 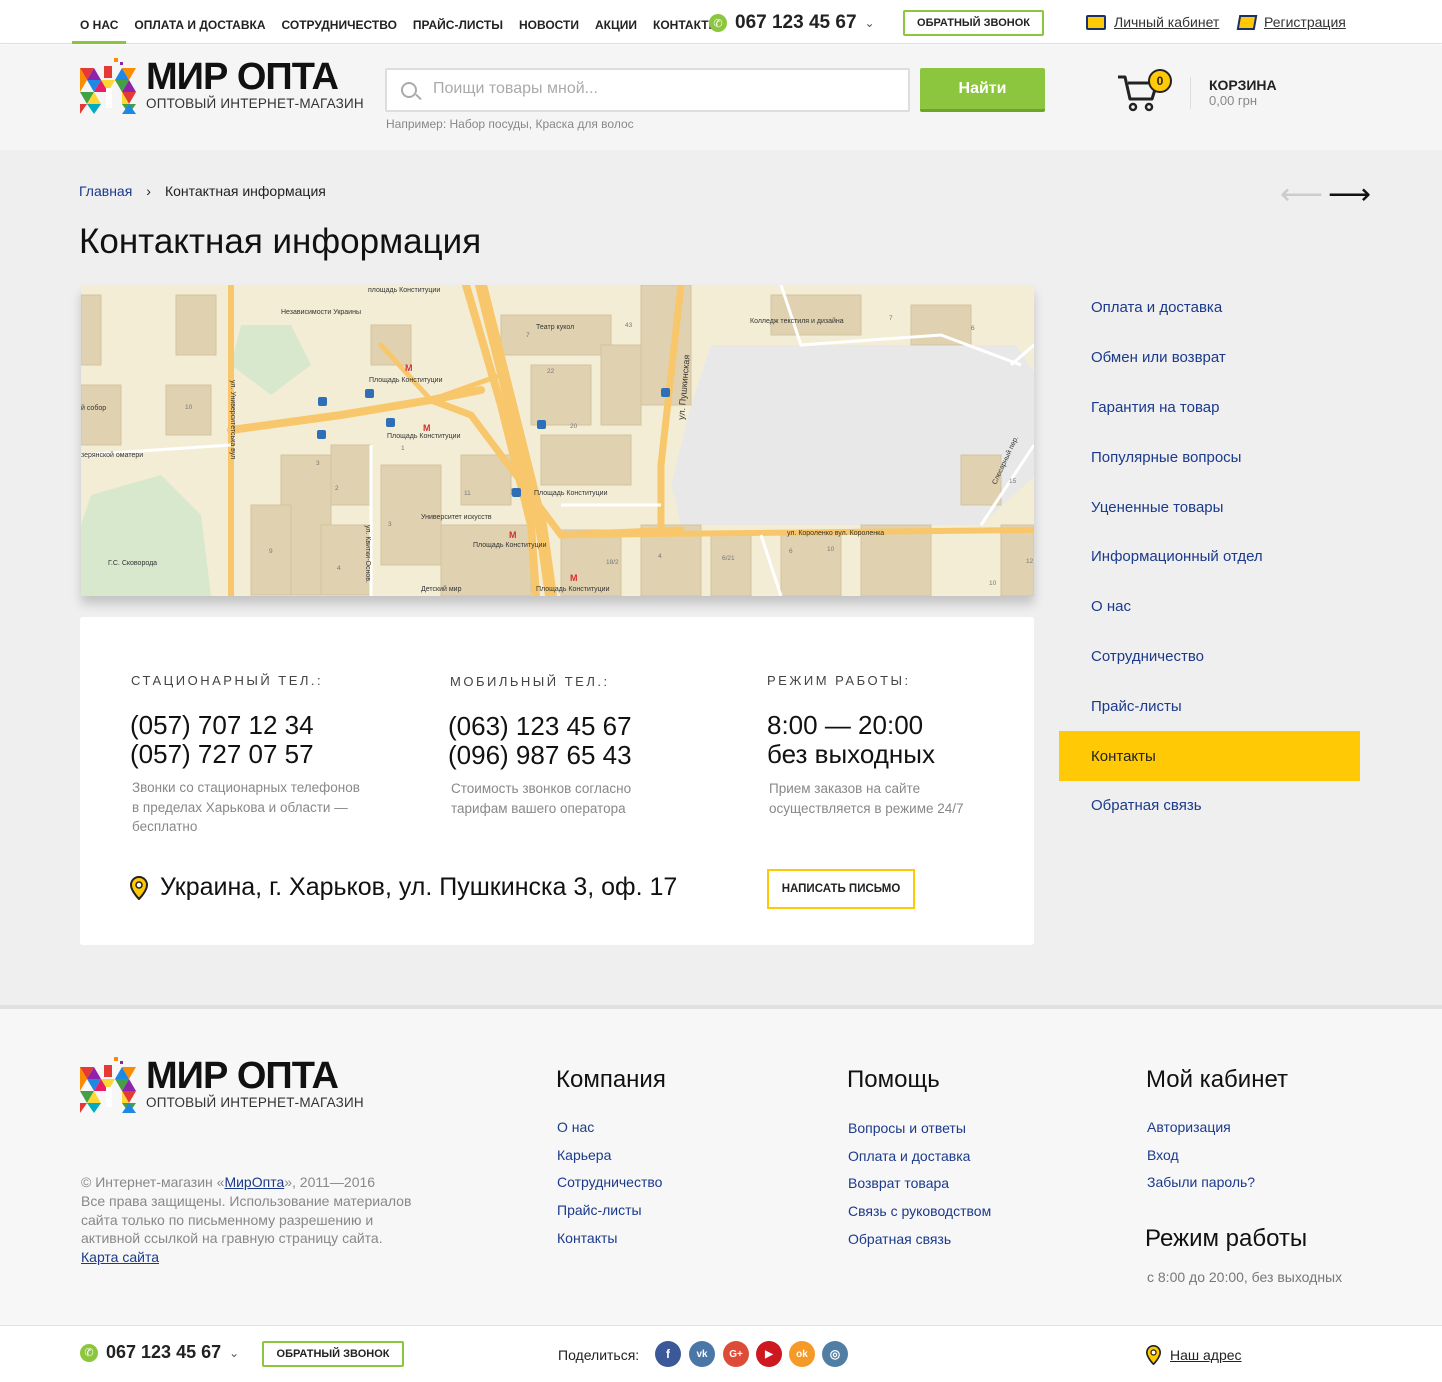 I want to click on footer-logo: МИР ОПТА ОПТОВЫЙ ИНТЕРНЕТ-МАГАЗИН, so click(x=222, y=1085).